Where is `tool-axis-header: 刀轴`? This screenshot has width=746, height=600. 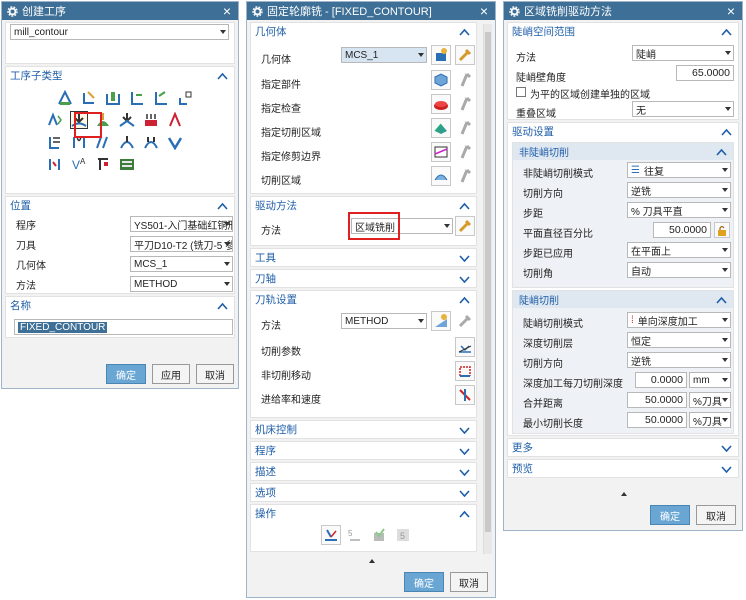
tool-axis-header: 刀轴 is located at coordinates (363, 278).